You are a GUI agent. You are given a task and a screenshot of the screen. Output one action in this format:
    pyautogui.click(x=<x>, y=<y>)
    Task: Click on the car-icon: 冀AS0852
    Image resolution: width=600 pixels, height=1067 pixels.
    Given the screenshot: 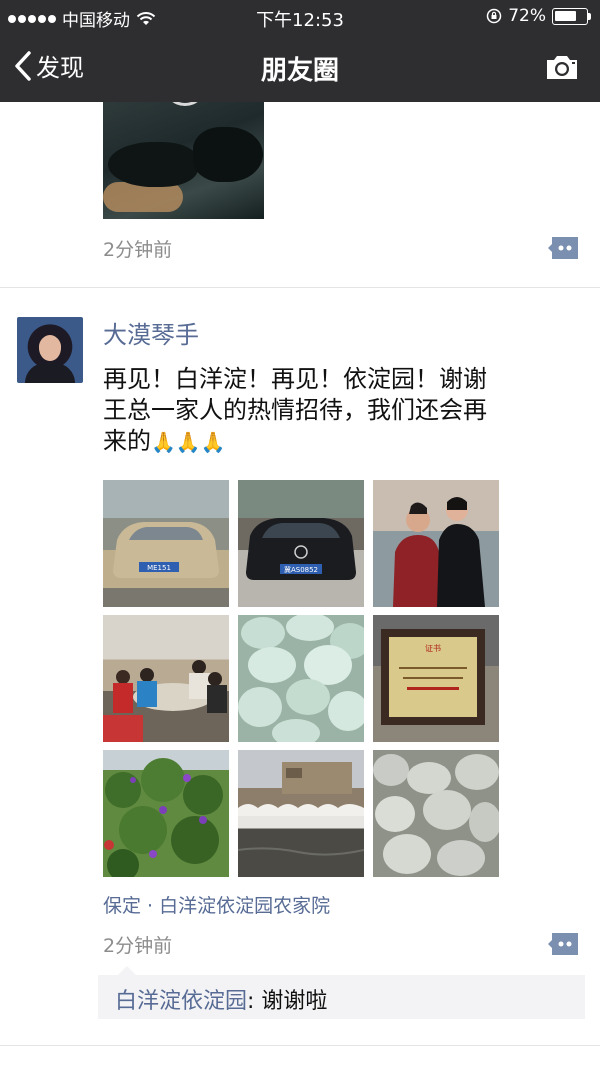 What is the action you would take?
    pyautogui.click(x=301, y=549)
    